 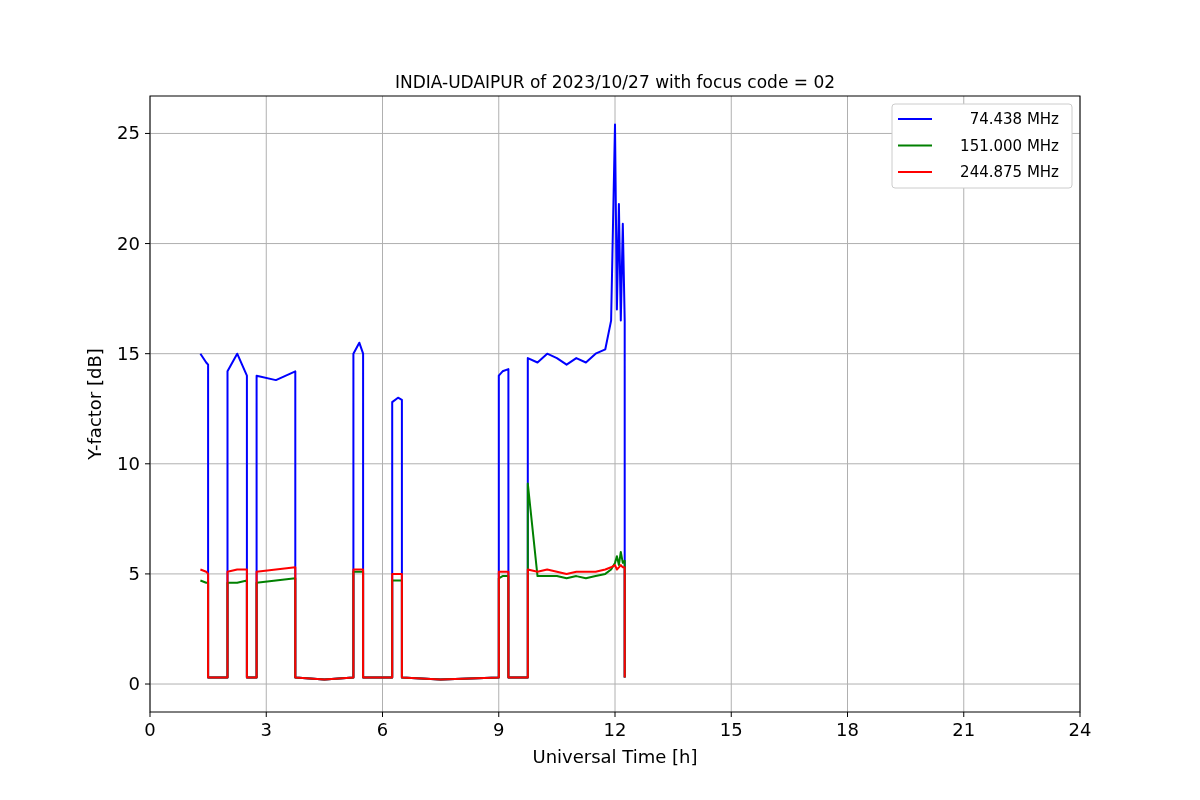 I want to click on y-tick-label: 20, so click(x=128, y=243).